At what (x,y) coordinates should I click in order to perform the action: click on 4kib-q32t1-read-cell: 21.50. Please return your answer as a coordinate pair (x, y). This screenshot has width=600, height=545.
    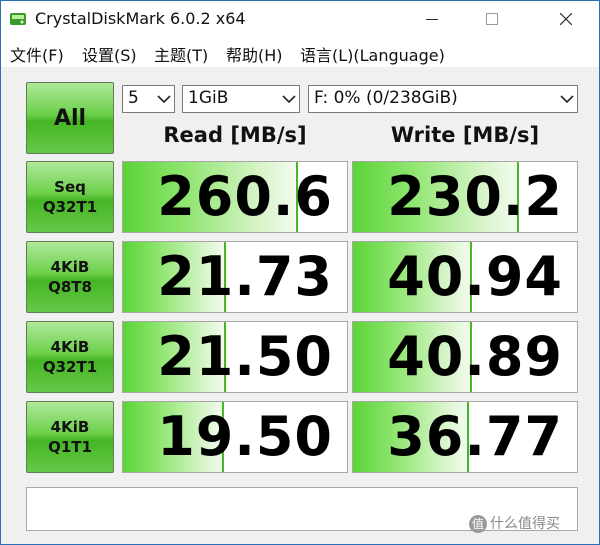
    Looking at the image, I should click on (235, 357).